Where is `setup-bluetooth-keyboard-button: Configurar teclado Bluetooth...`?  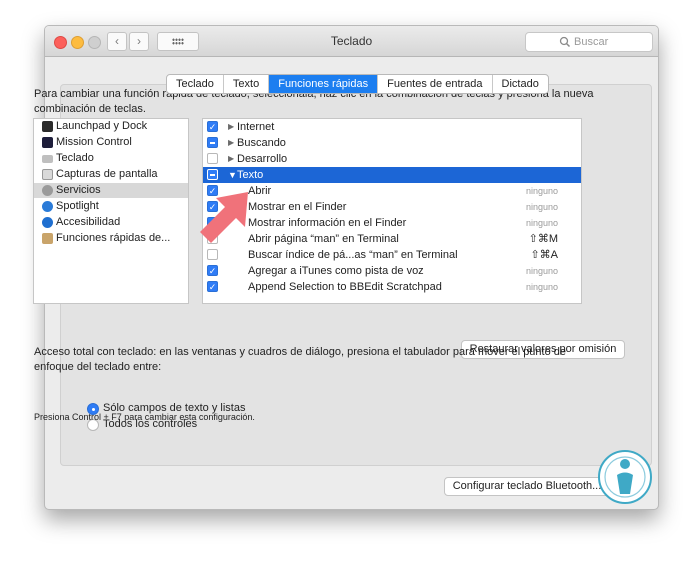
setup-bluetooth-keyboard-button: Configurar teclado Bluetooth... is located at coordinates (527, 486).